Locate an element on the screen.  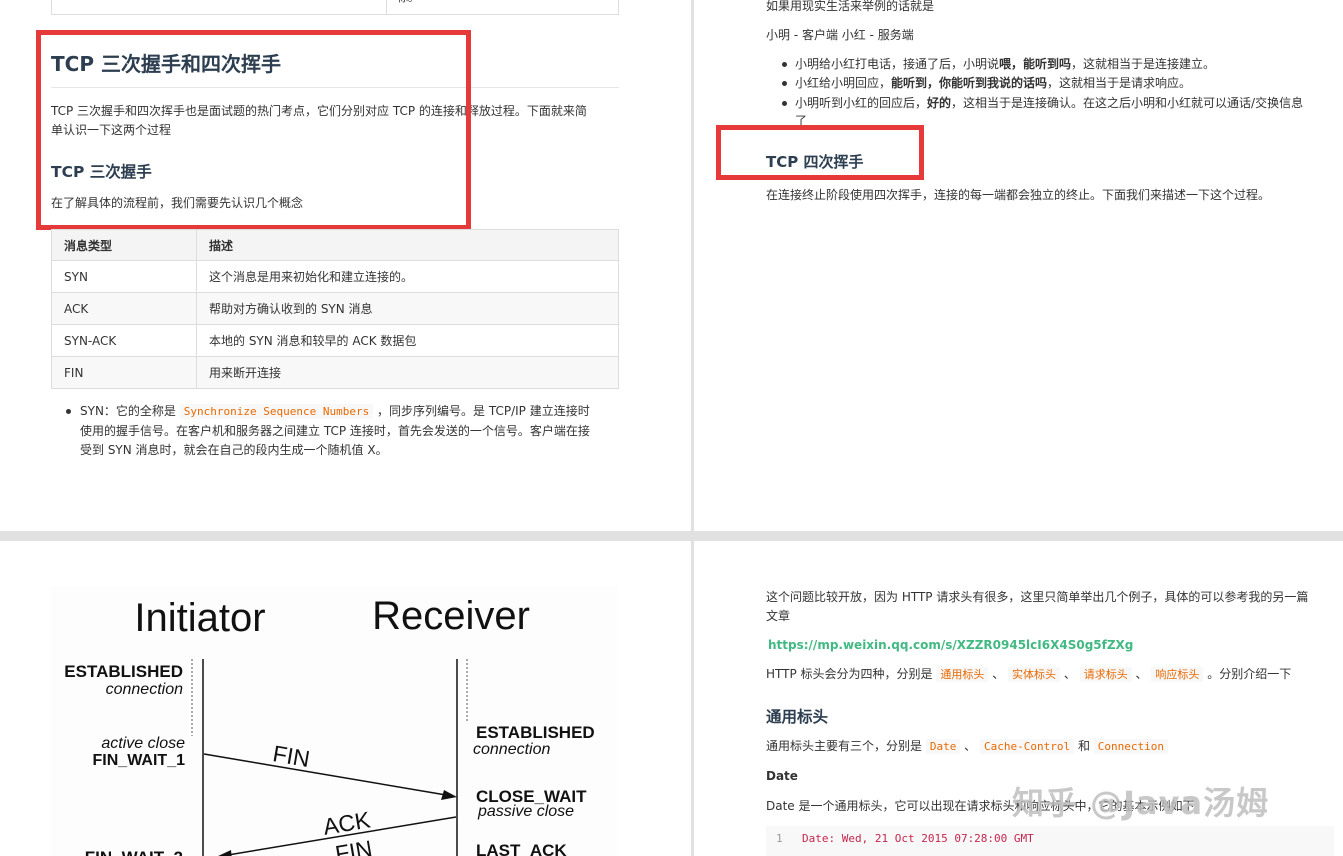
syn-bullet-pre: SYN：它的全称是 is located at coordinates (128, 411).